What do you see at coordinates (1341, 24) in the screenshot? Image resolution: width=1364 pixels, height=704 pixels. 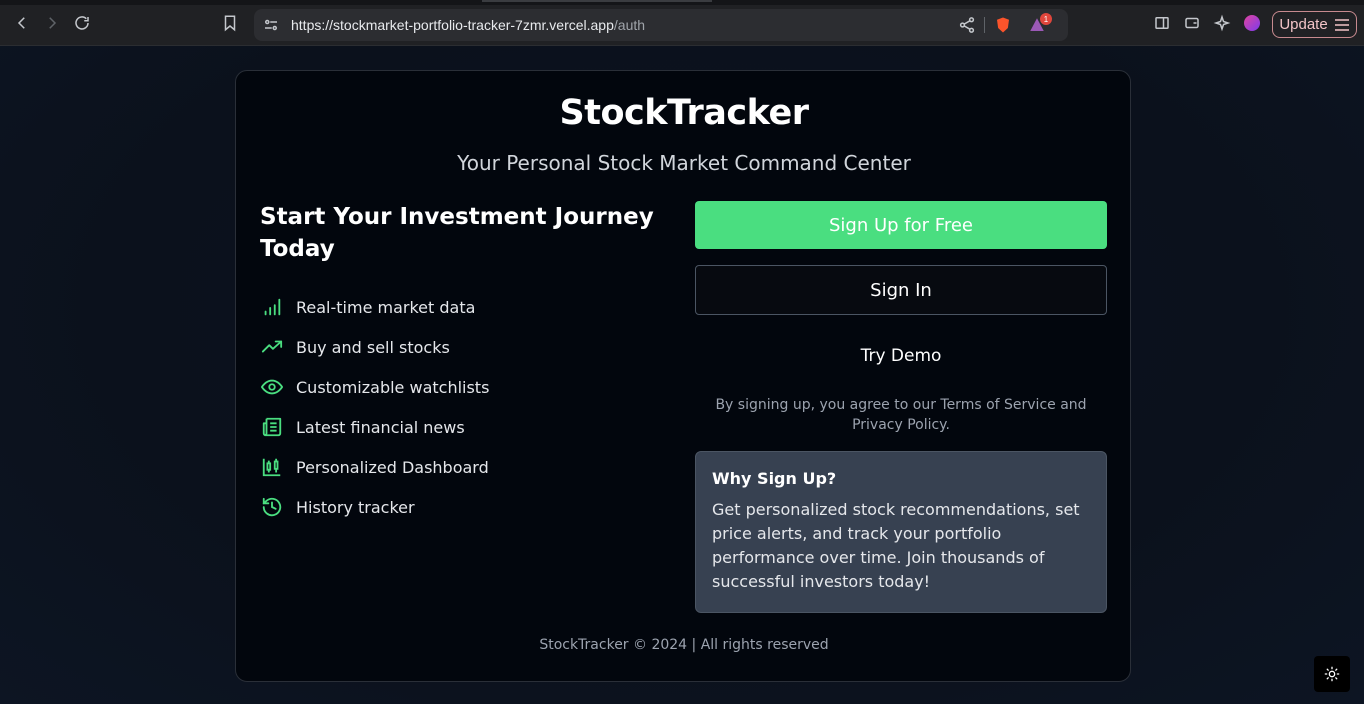 I see `menu-icon` at bounding box center [1341, 24].